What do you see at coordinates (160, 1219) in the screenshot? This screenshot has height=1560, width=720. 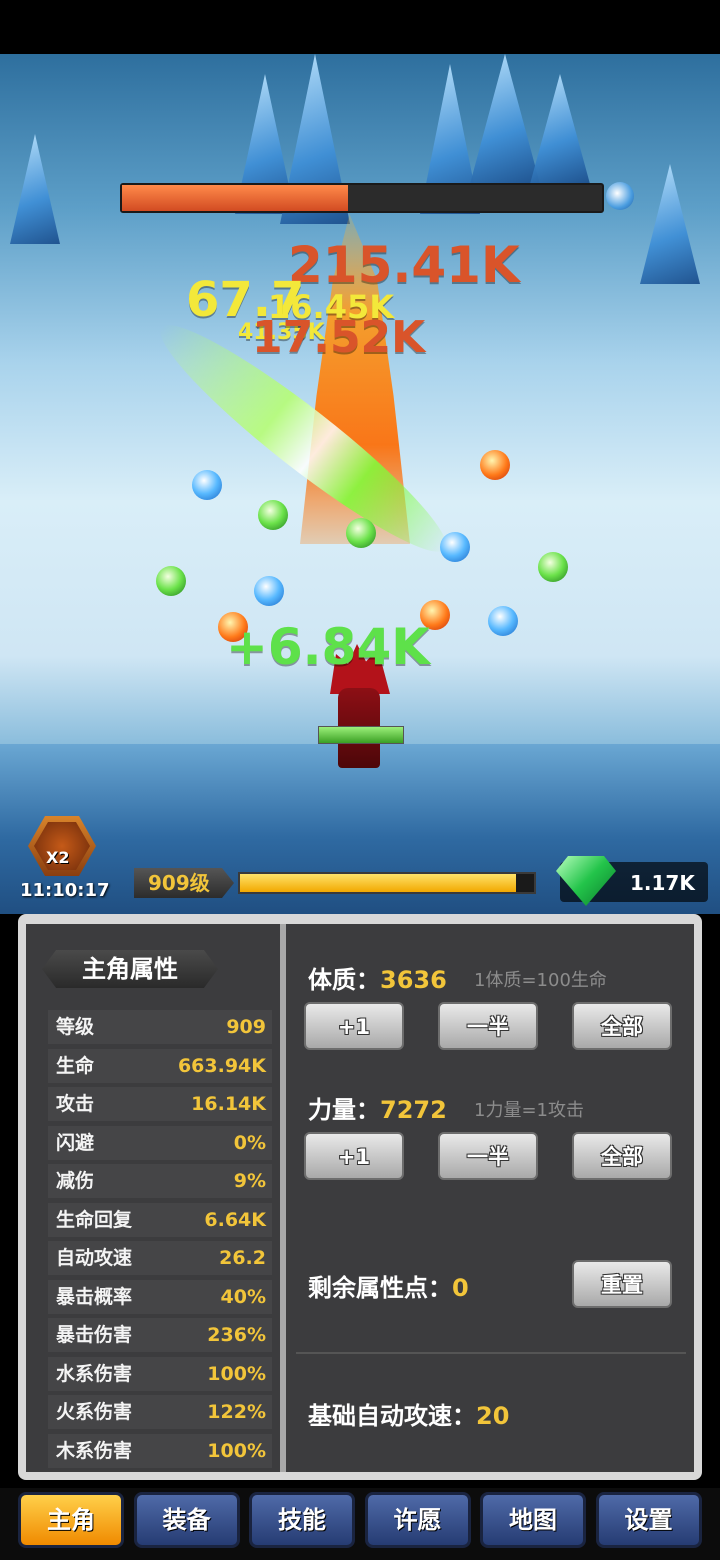 I see `stat-row: 生命回复 6.64K` at bounding box center [160, 1219].